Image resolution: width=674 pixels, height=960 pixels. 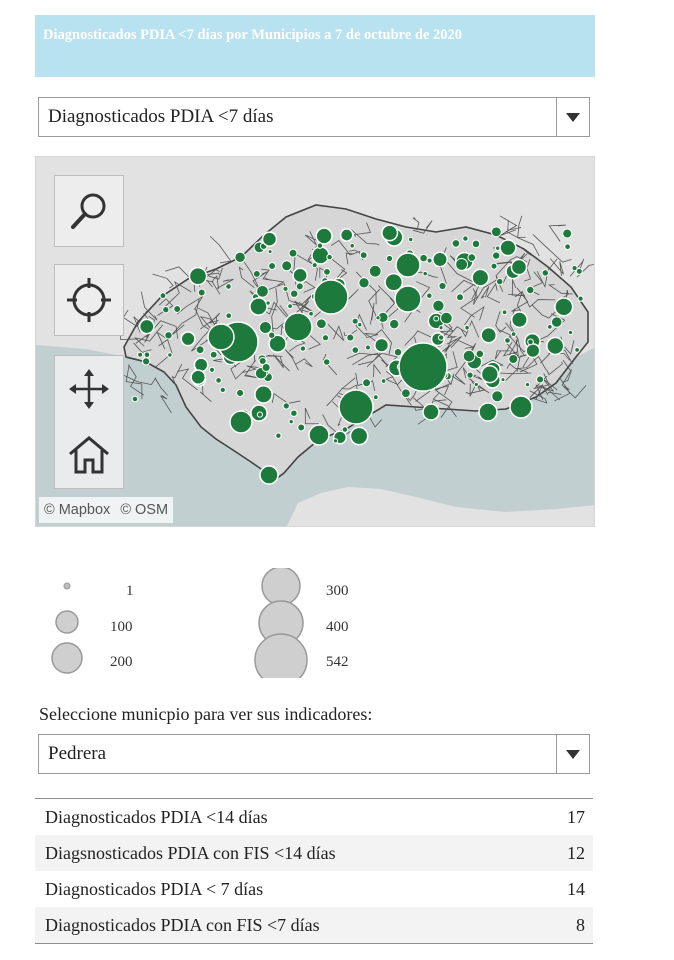 I want to click on indicator-dropdown: Diagnosticados PDIA <7 días, so click(x=314, y=117).